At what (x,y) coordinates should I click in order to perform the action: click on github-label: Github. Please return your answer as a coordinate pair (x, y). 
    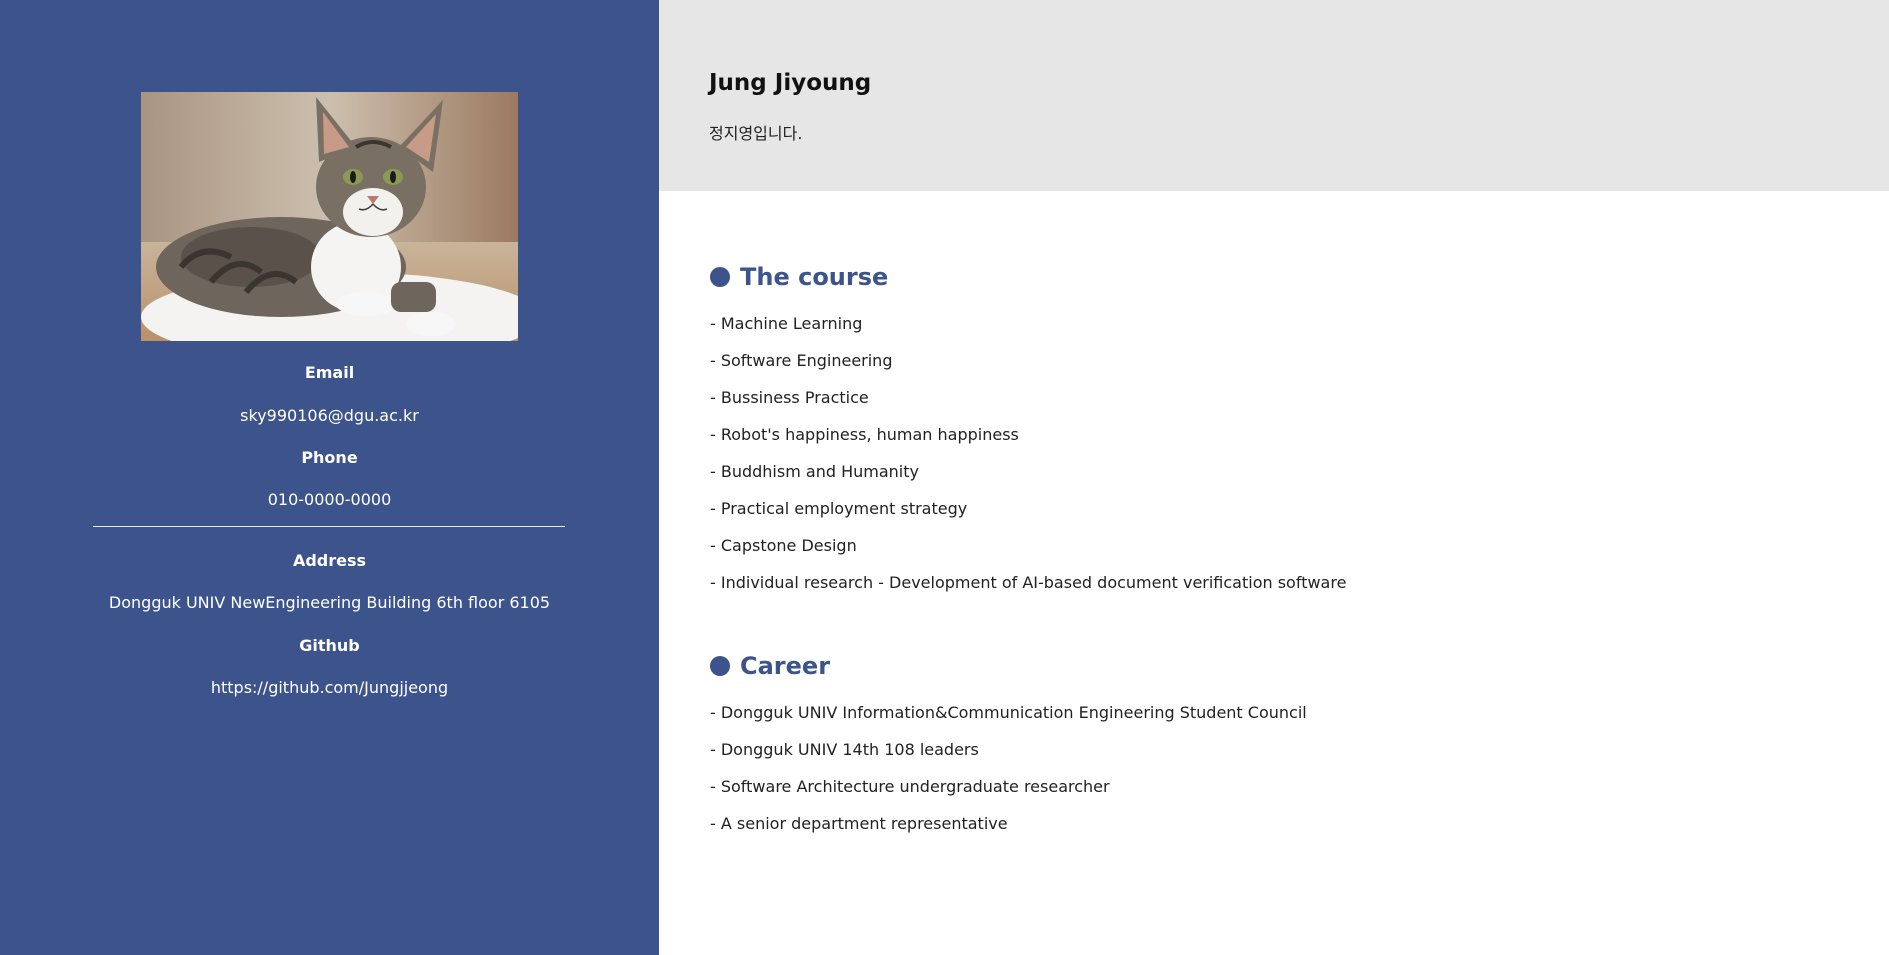
    Looking at the image, I should click on (329, 645).